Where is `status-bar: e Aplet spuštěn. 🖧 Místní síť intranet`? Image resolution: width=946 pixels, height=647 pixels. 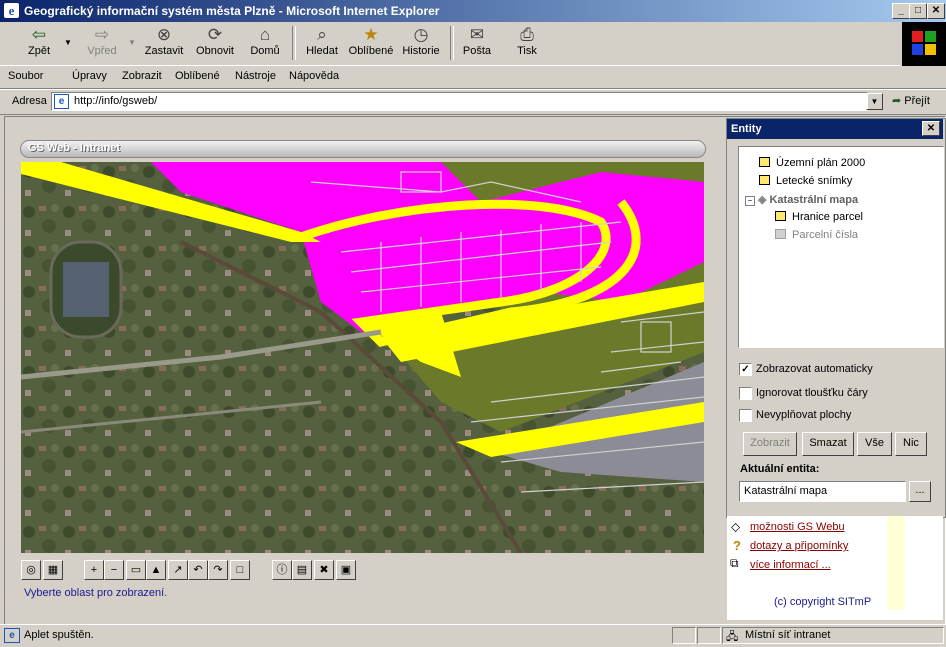 status-bar: e Aplet spuštěn. 🖧 Místní síť intranet is located at coordinates (473, 635).